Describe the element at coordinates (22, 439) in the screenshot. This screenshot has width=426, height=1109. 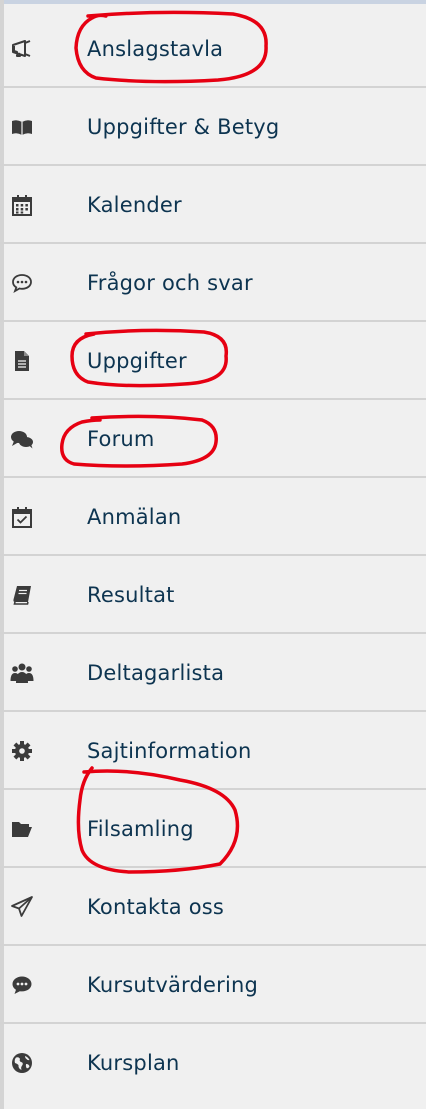
I see `chat-bubbles-icon` at that location.